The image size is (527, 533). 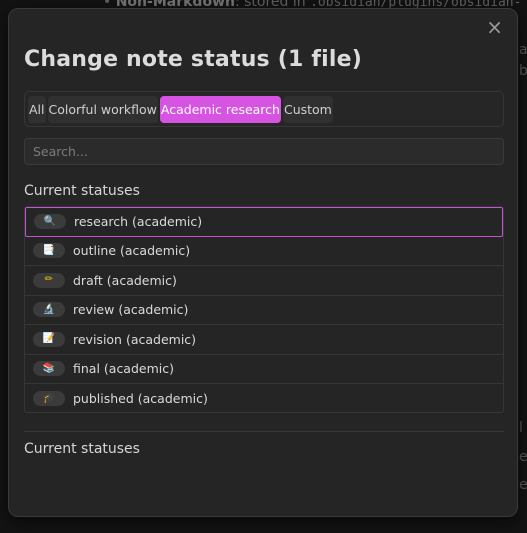 What do you see at coordinates (49, 339) in the screenshot?
I see `memo-icon: 📝` at bounding box center [49, 339].